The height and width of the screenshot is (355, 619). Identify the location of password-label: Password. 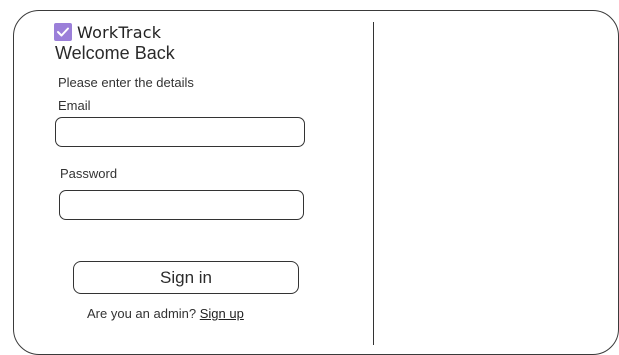
(89, 173).